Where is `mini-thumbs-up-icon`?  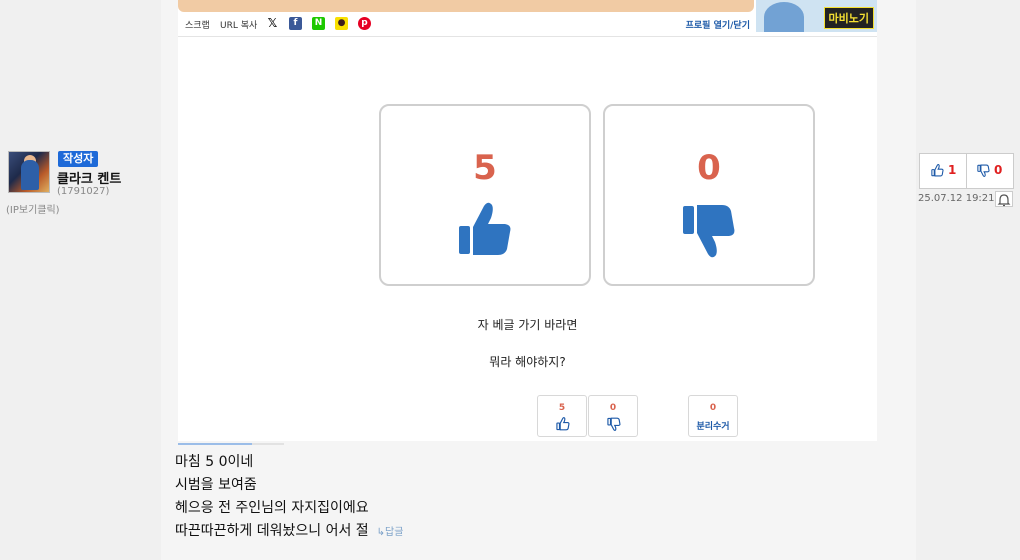
mini-thumbs-up-icon is located at coordinates (563, 424).